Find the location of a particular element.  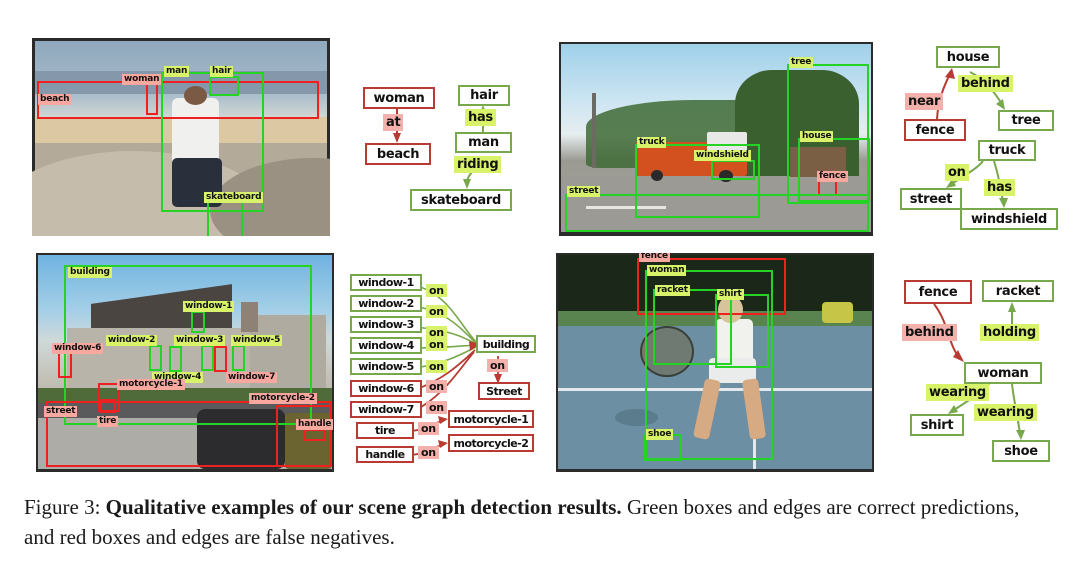

node-racket: racket is located at coordinates (1018, 291).